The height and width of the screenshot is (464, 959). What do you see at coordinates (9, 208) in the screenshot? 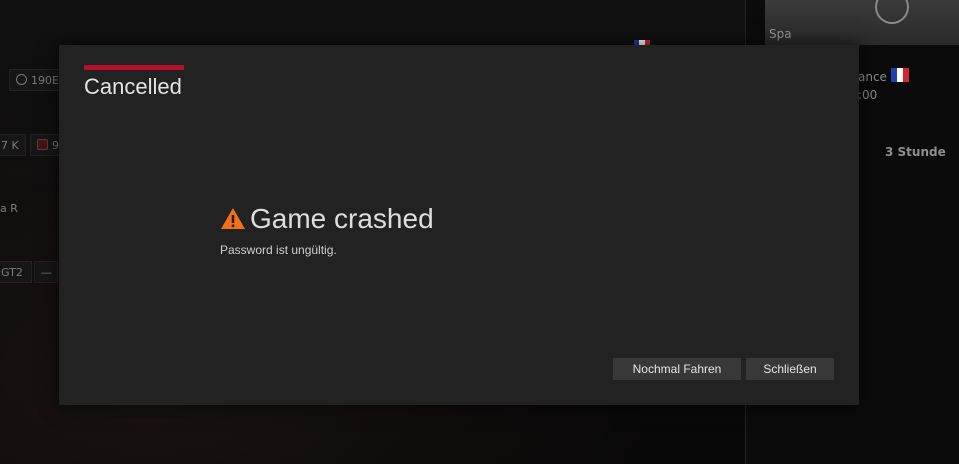
I see `car-chip-label: a R` at bounding box center [9, 208].